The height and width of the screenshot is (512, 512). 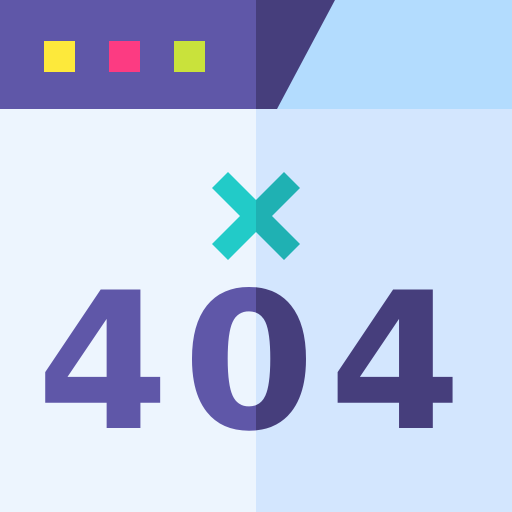 What do you see at coordinates (59, 56) in the screenshot?
I see `control-dot-yellow` at bounding box center [59, 56].